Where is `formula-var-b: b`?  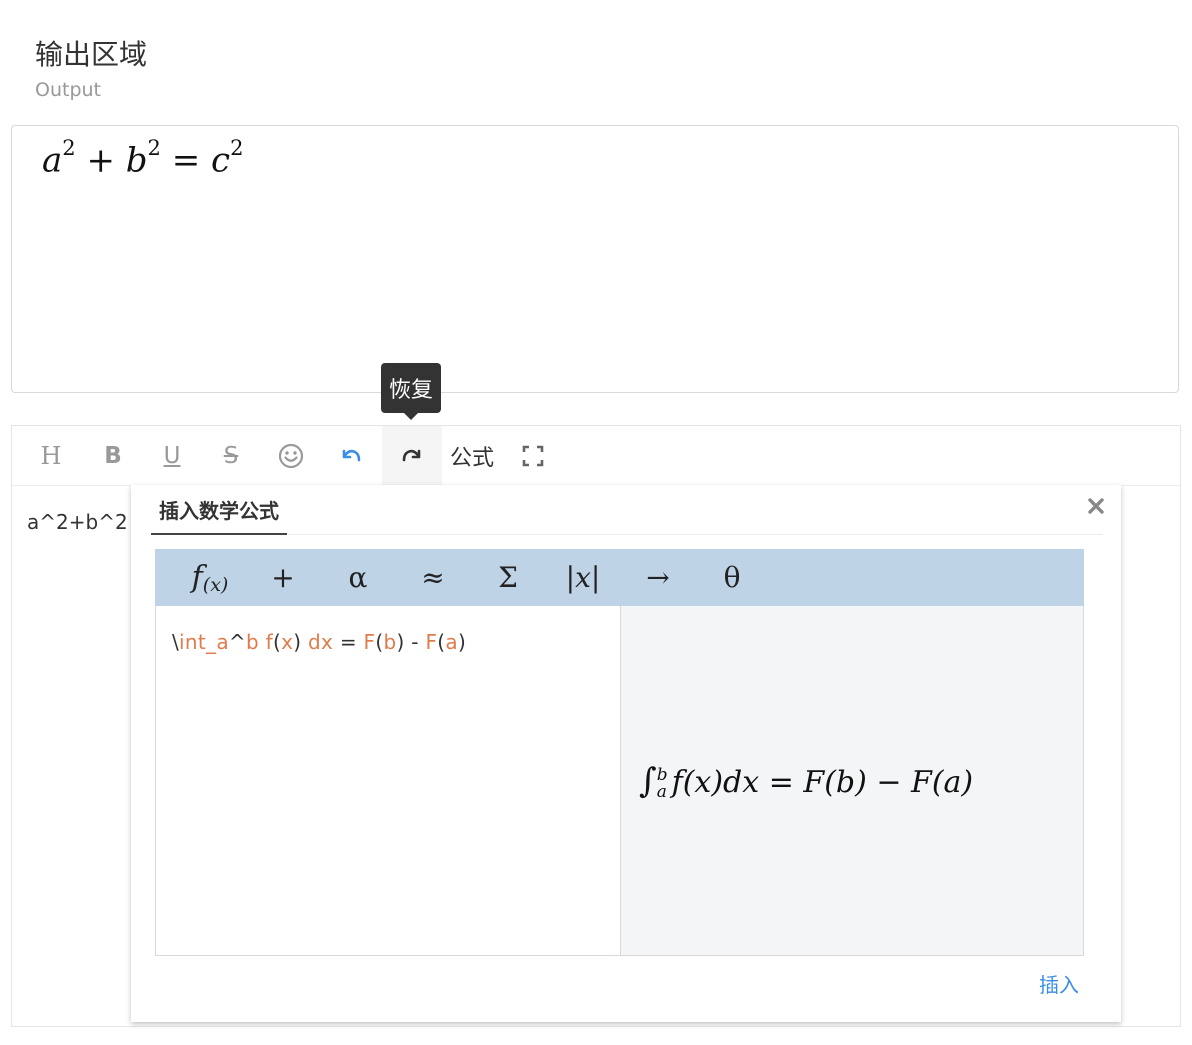 formula-var-b: b is located at coordinates (136, 160).